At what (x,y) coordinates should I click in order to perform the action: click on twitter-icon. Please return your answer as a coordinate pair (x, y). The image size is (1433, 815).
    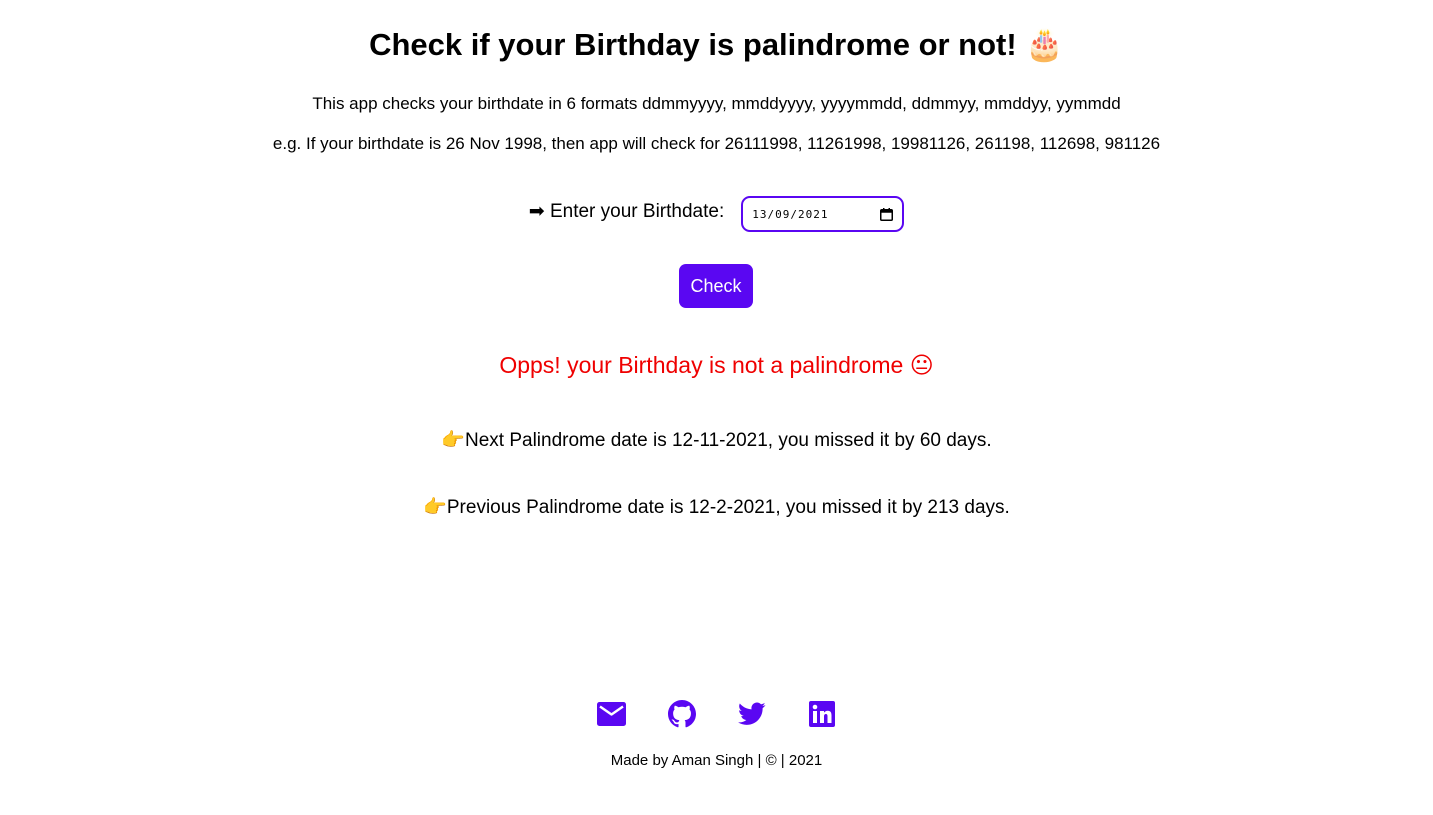
    Looking at the image, I should click on (751, 713).